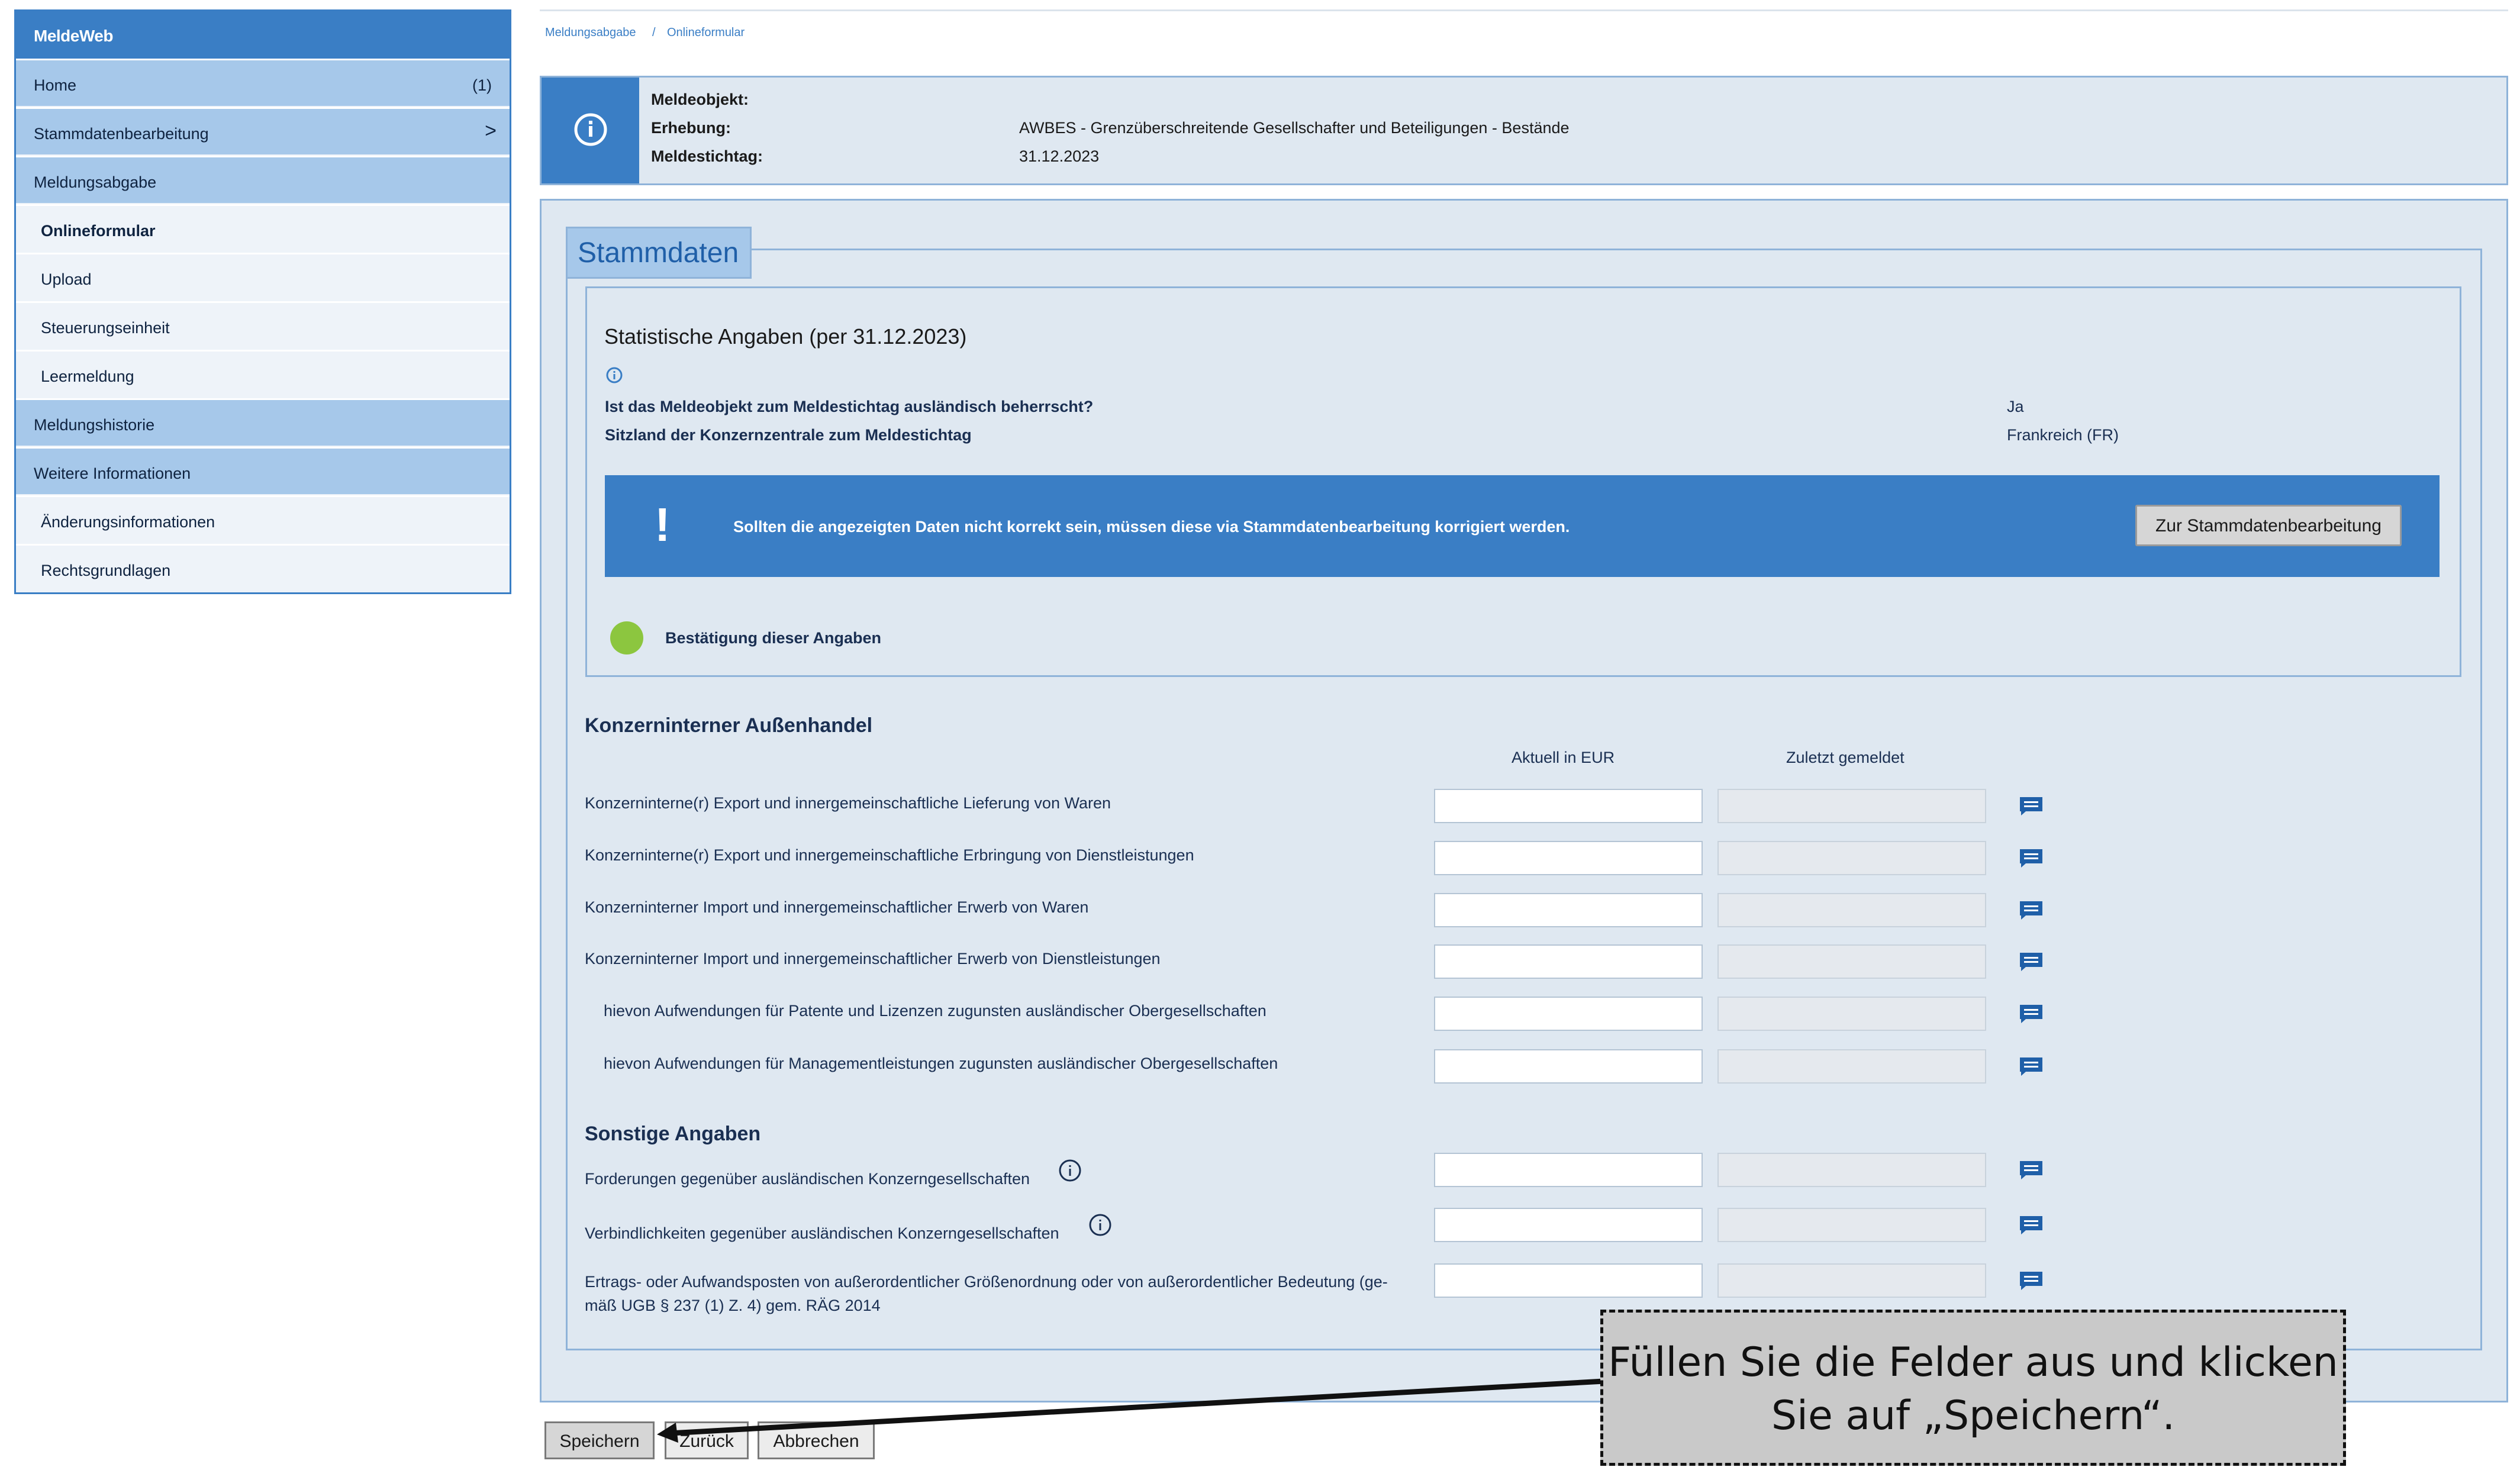 The width and height of the screenshot is (2520, 1467). What do you see at coordinates (263, 228) in the screenshot?
I see `sidebar-item-onlineformular: Onlineformular` at bounding box center [263, 228].